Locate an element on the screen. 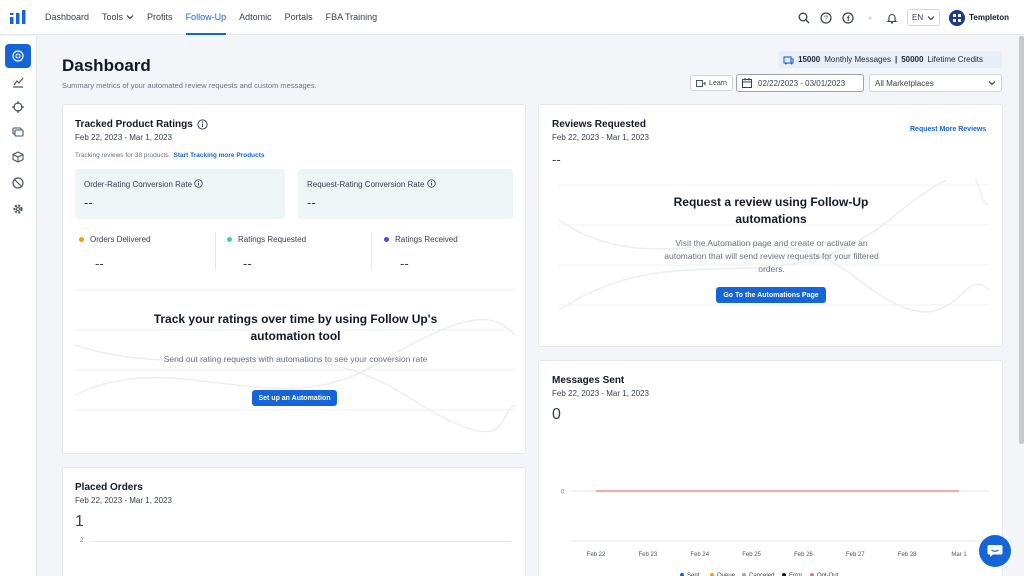  app-logo-icon is located at coordinates (18, 17).